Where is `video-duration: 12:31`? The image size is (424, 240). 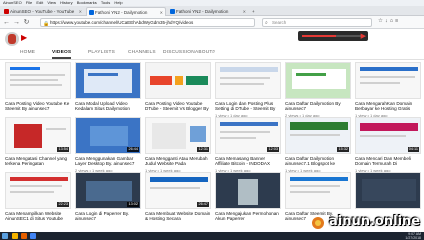 video-duration: 12:31 is located at coordinates (203, 149).